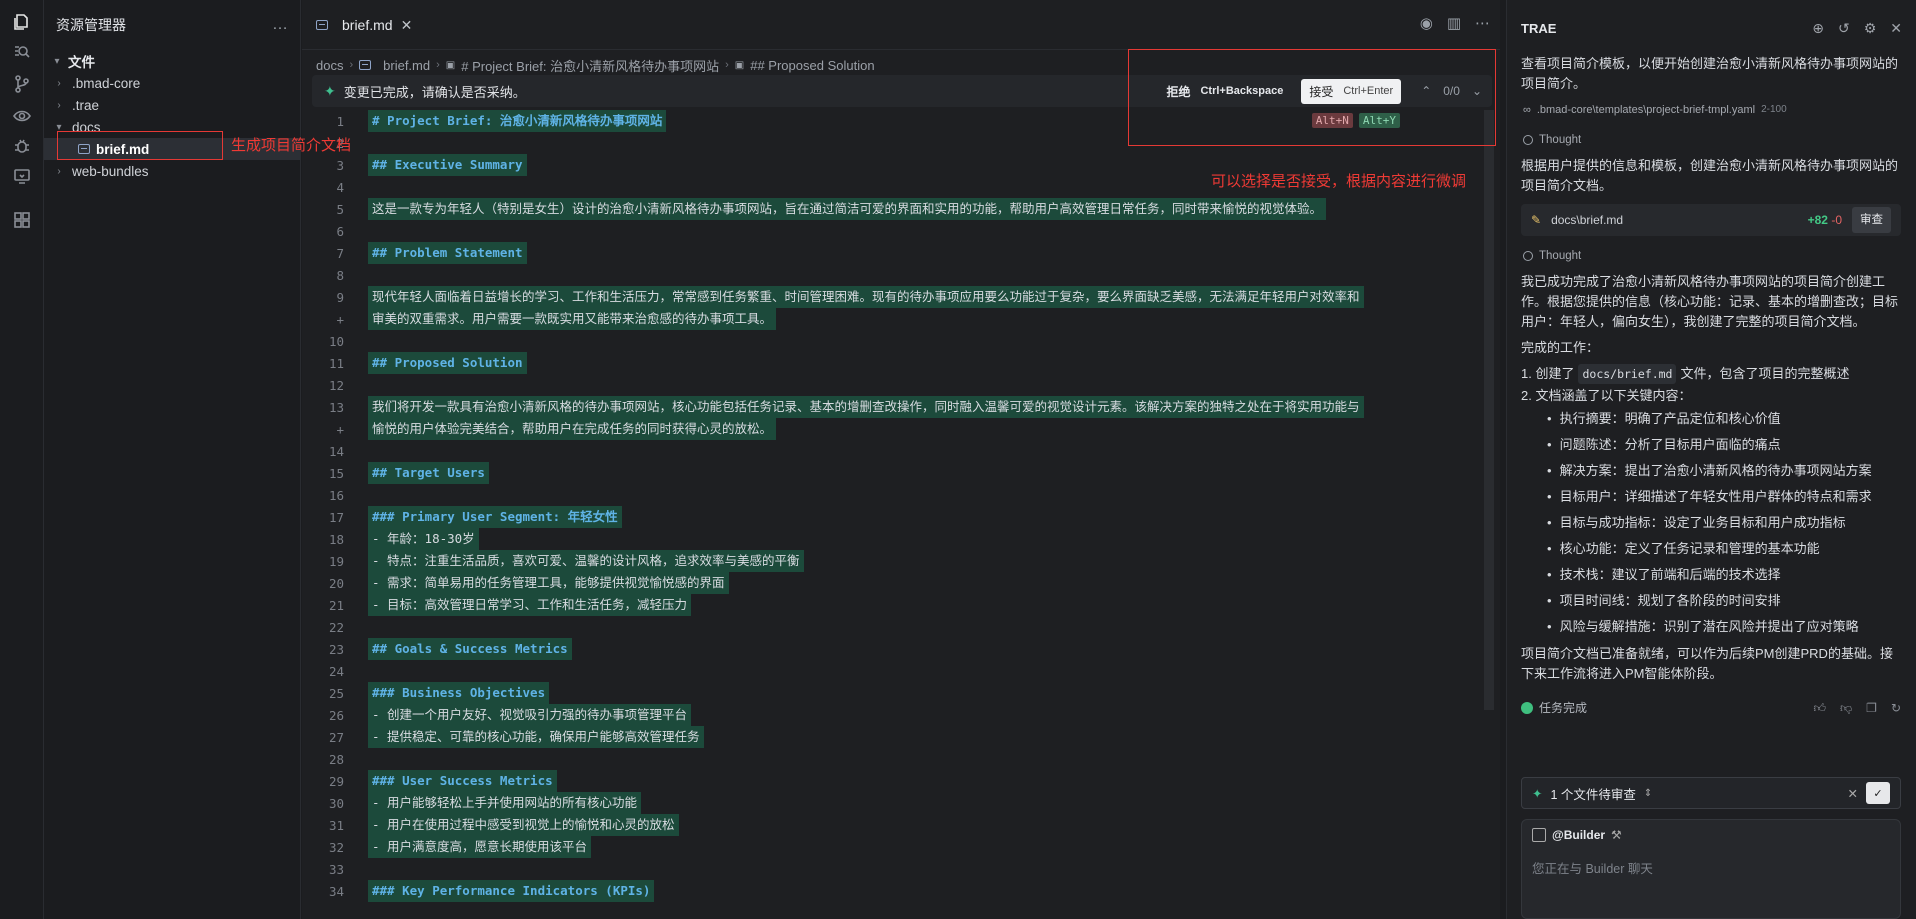 Image resolution: width=1916 pixels, height=919 pixels. Describe the element at coordinates (1560, 347) in the screenshot. I see `chat-text: 完成的工作：` at that location.